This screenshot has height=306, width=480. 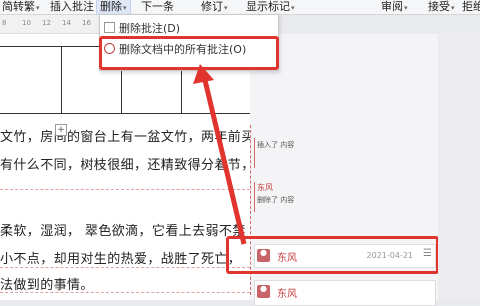 I want to click on text-line-3: 柔软，湿润， 翠色欲滴，它看上去弱不禁, so click(x=123, y=231).